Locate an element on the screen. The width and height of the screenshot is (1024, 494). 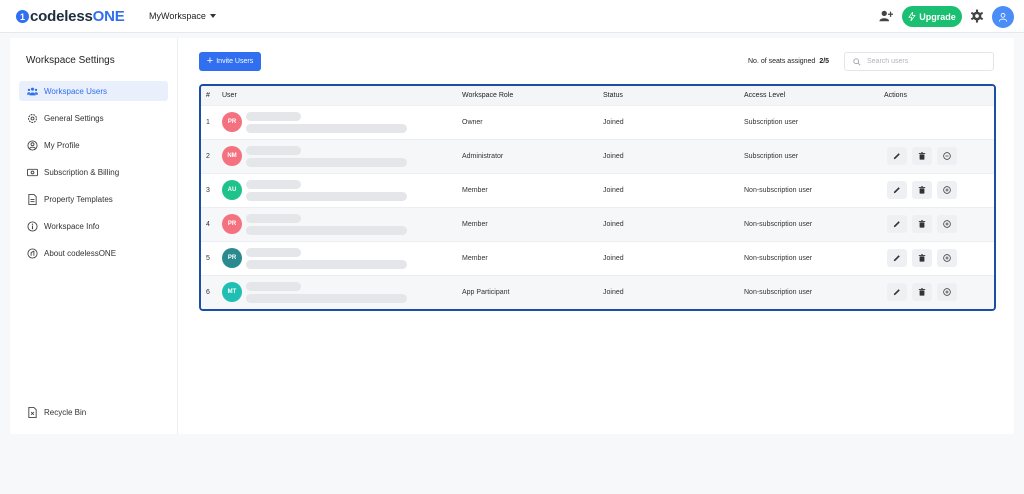
user-cell: NM is located at coordinates (342, 156).